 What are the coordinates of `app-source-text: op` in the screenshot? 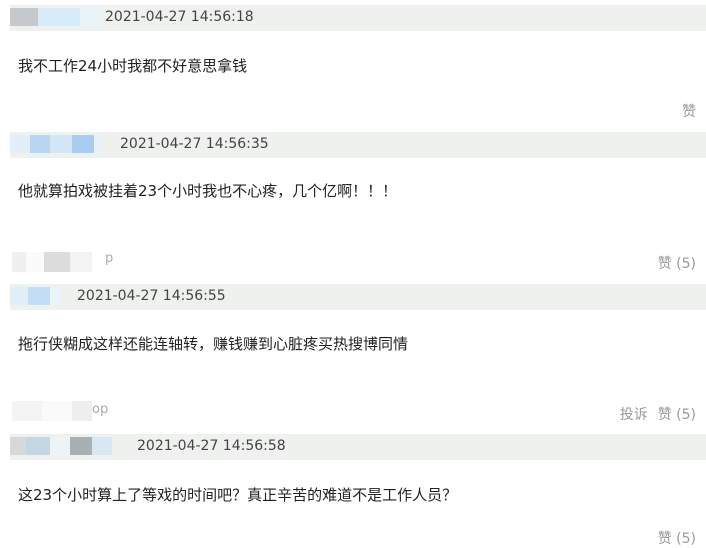 It's located at (100, 409).